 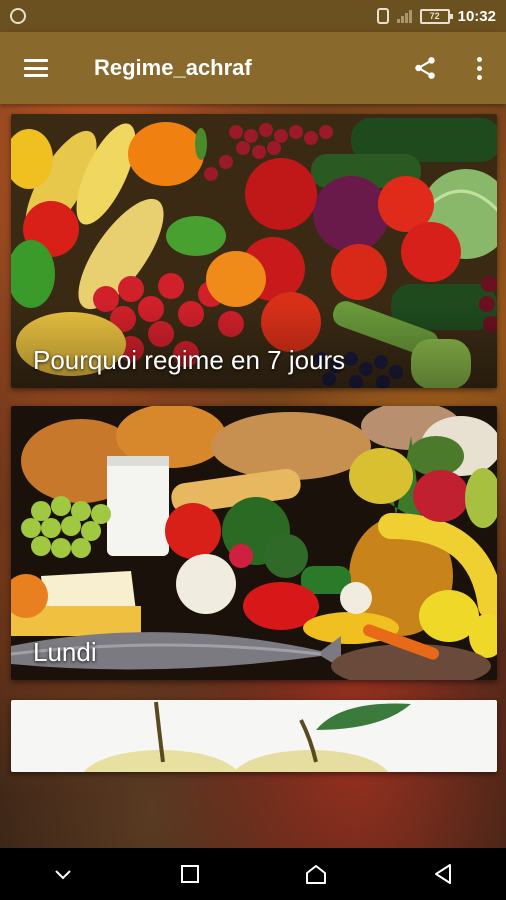 I want to click on chevron-down-icon, so click(x=63, y=875).